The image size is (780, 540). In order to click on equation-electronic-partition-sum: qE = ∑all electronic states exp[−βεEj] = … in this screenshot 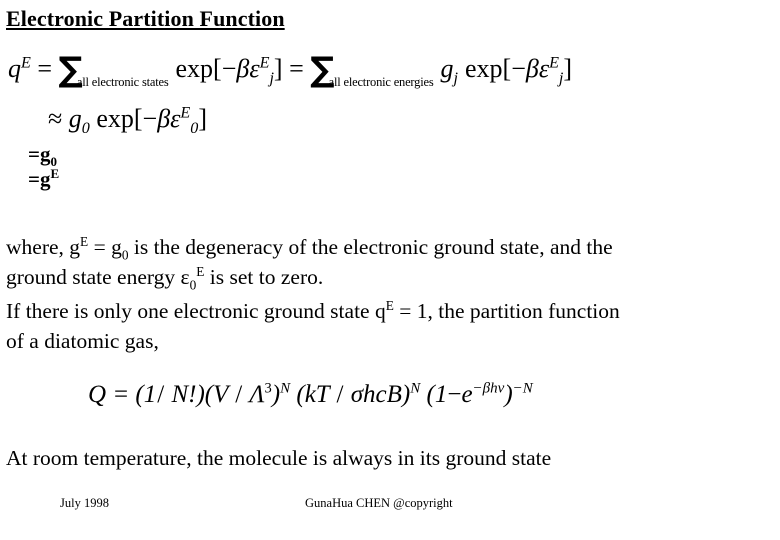, I will do `click(290, 70)`.